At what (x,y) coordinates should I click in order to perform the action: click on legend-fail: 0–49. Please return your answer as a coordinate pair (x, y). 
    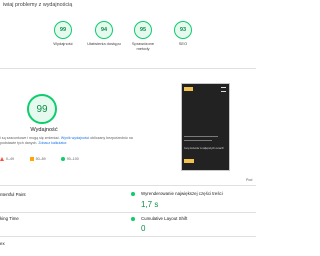
    Looking at the image, I should click on (7, 159).